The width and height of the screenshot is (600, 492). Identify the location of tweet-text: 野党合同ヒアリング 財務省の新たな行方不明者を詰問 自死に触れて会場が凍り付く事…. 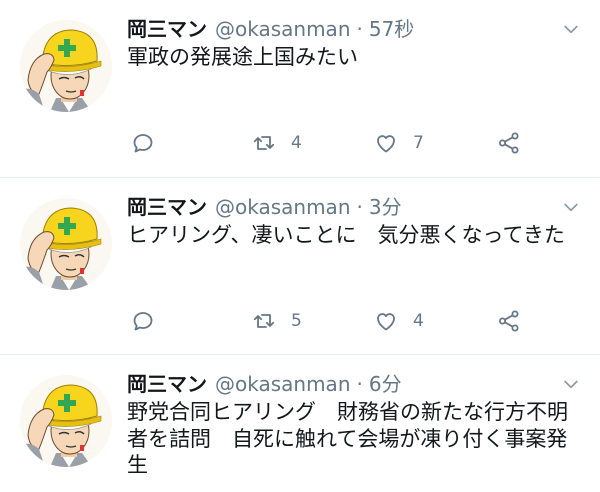
(347, 438).